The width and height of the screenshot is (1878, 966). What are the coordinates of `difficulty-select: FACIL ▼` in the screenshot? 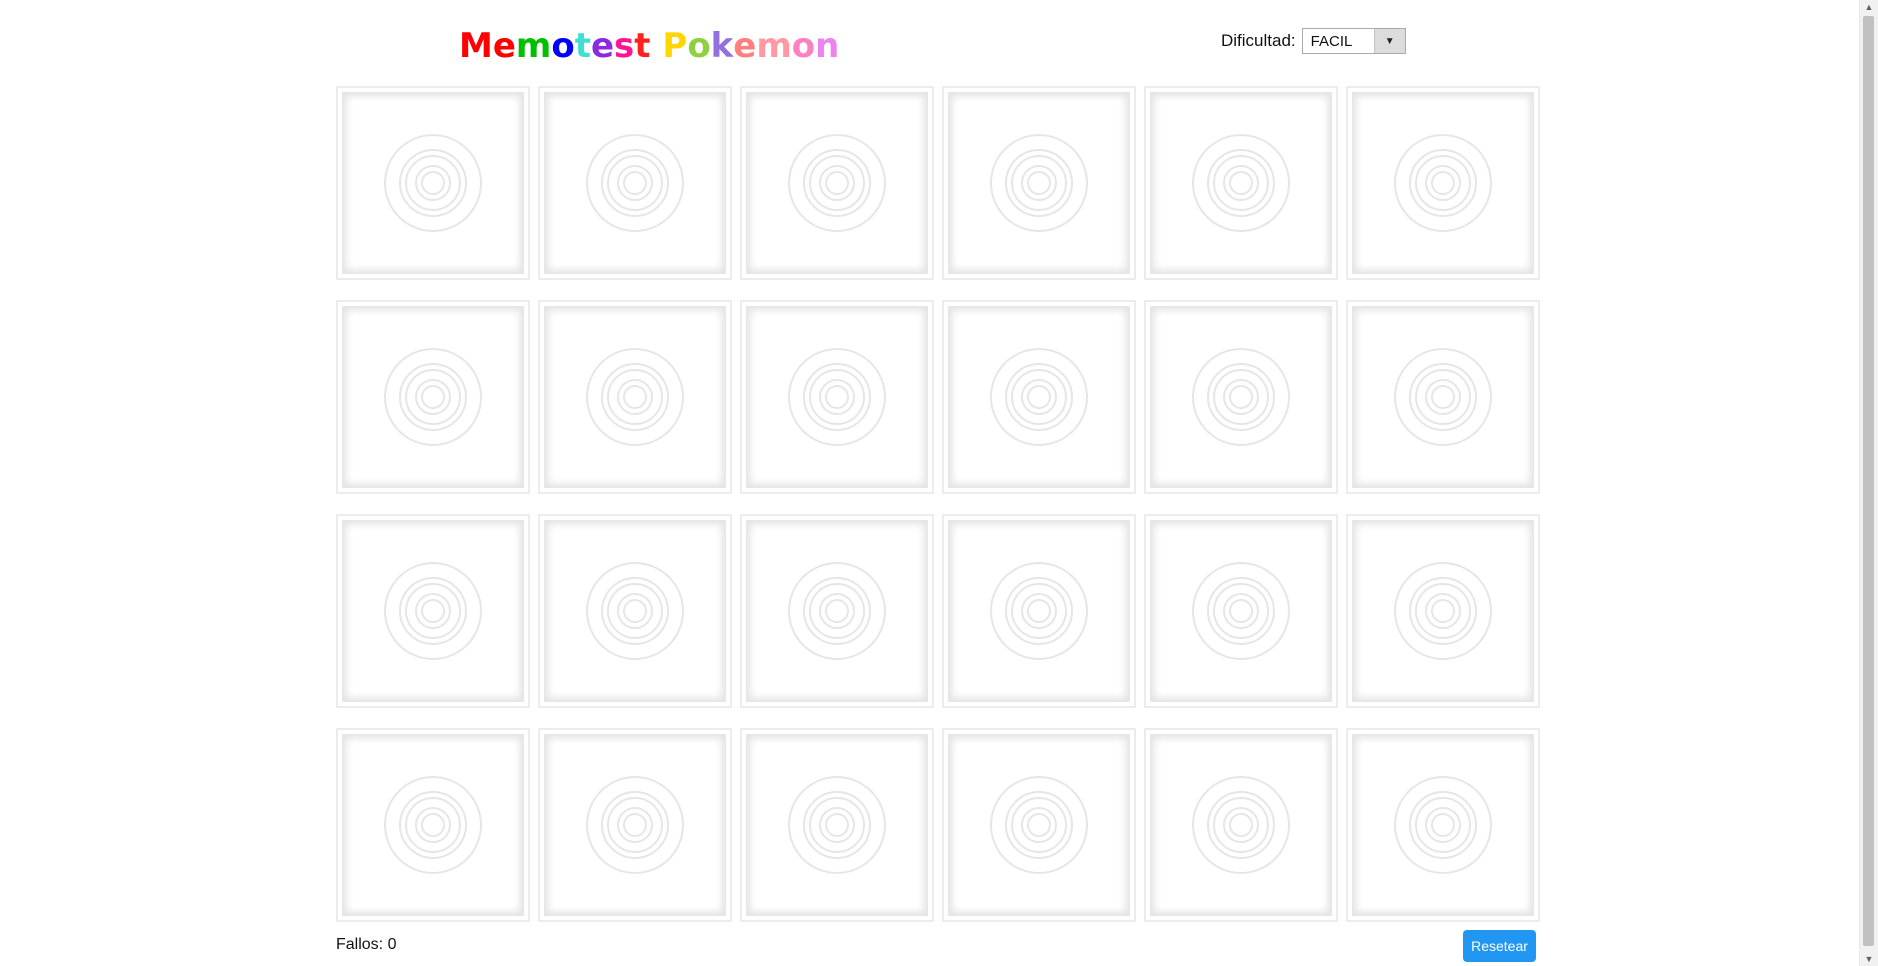 It's located at (1353, 41).